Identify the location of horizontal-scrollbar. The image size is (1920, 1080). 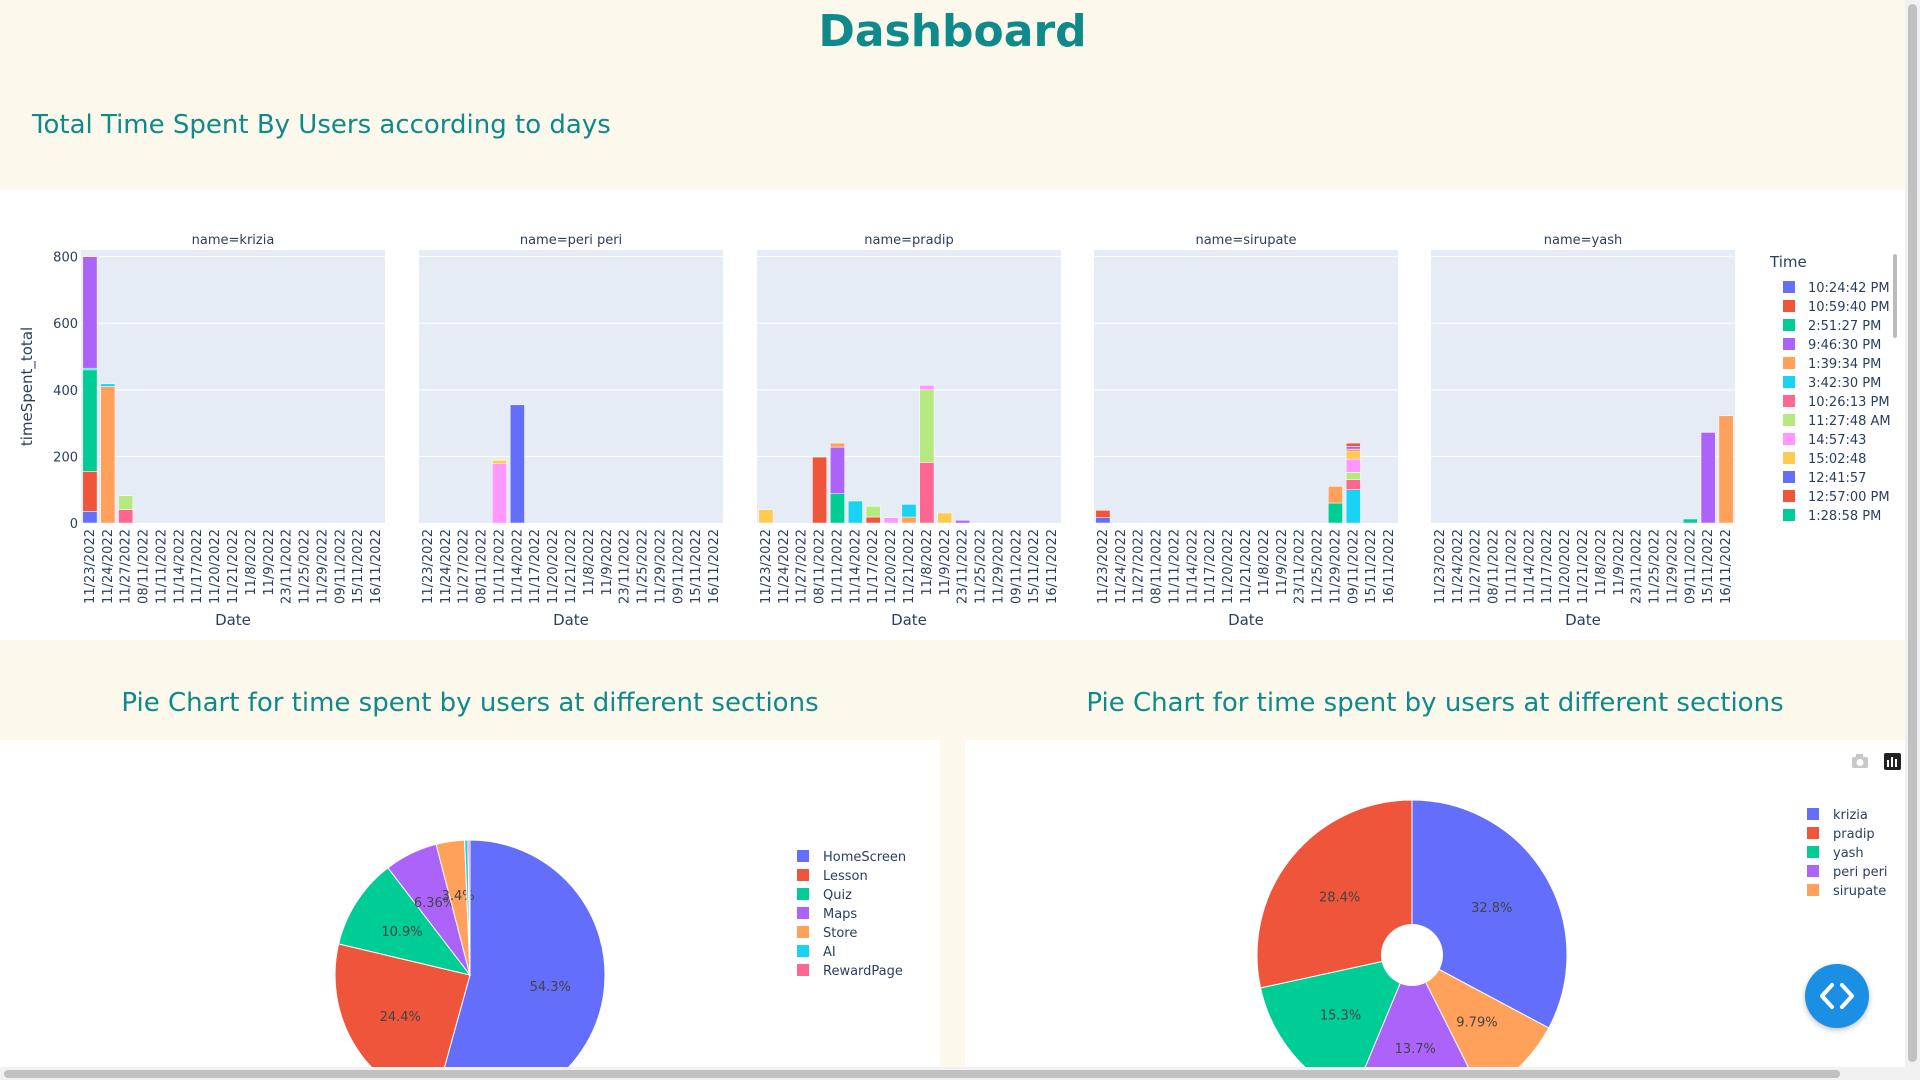
(952, 1073).